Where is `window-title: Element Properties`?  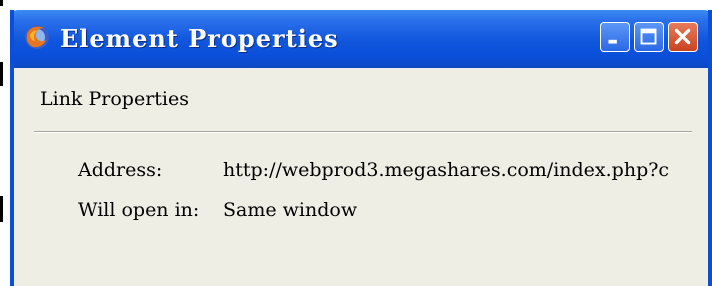 window-title: Element Properties is located at coordinates (199, 38).